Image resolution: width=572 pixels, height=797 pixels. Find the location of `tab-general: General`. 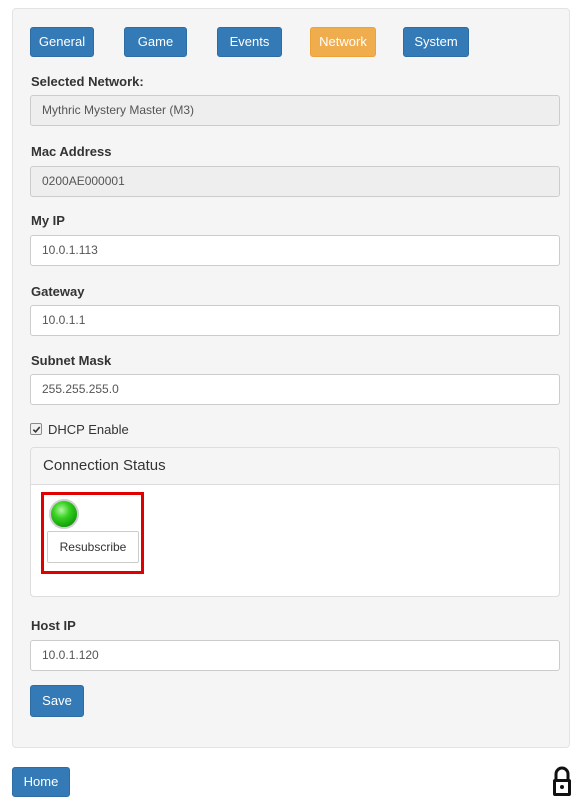

tab-general: General is located at coordinates (62, 42).